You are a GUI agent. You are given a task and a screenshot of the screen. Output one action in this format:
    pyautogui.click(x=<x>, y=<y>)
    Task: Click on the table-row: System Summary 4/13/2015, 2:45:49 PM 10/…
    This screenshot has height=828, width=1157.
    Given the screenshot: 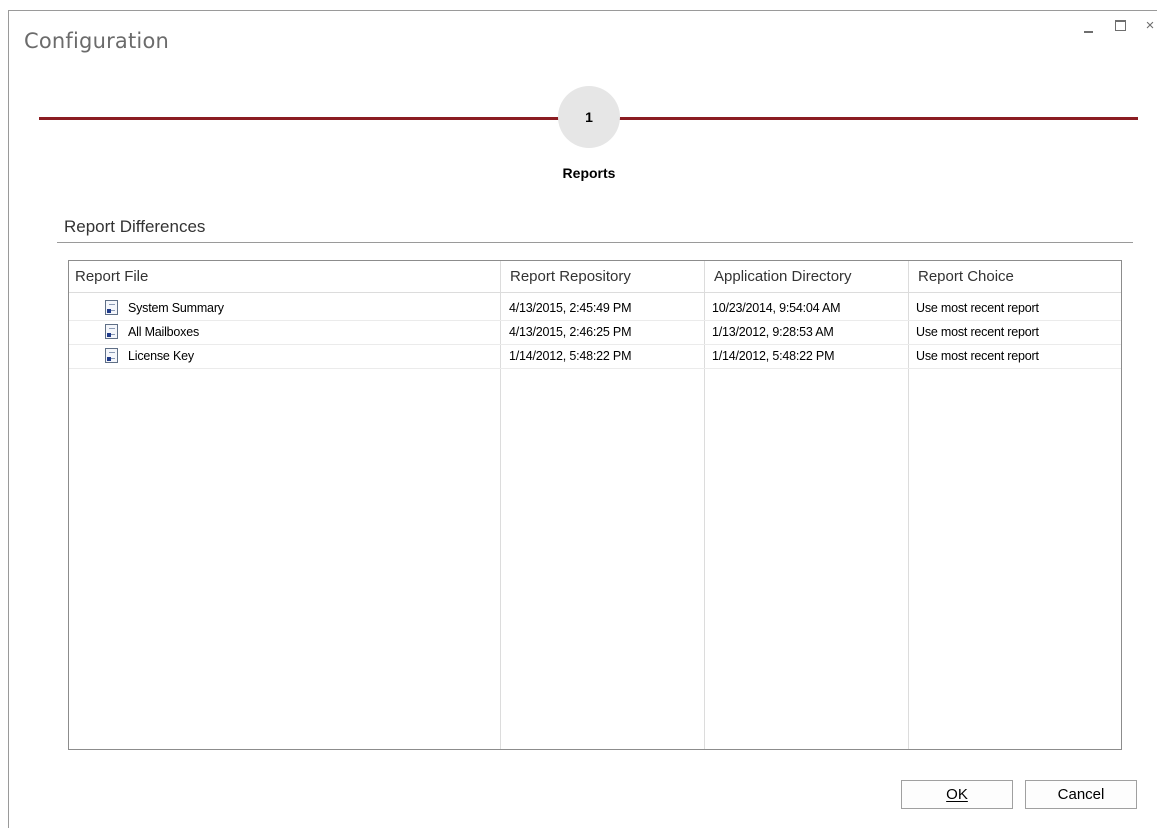 What is the action you would take?
    pyautogui.click(x=595, y=308)
    